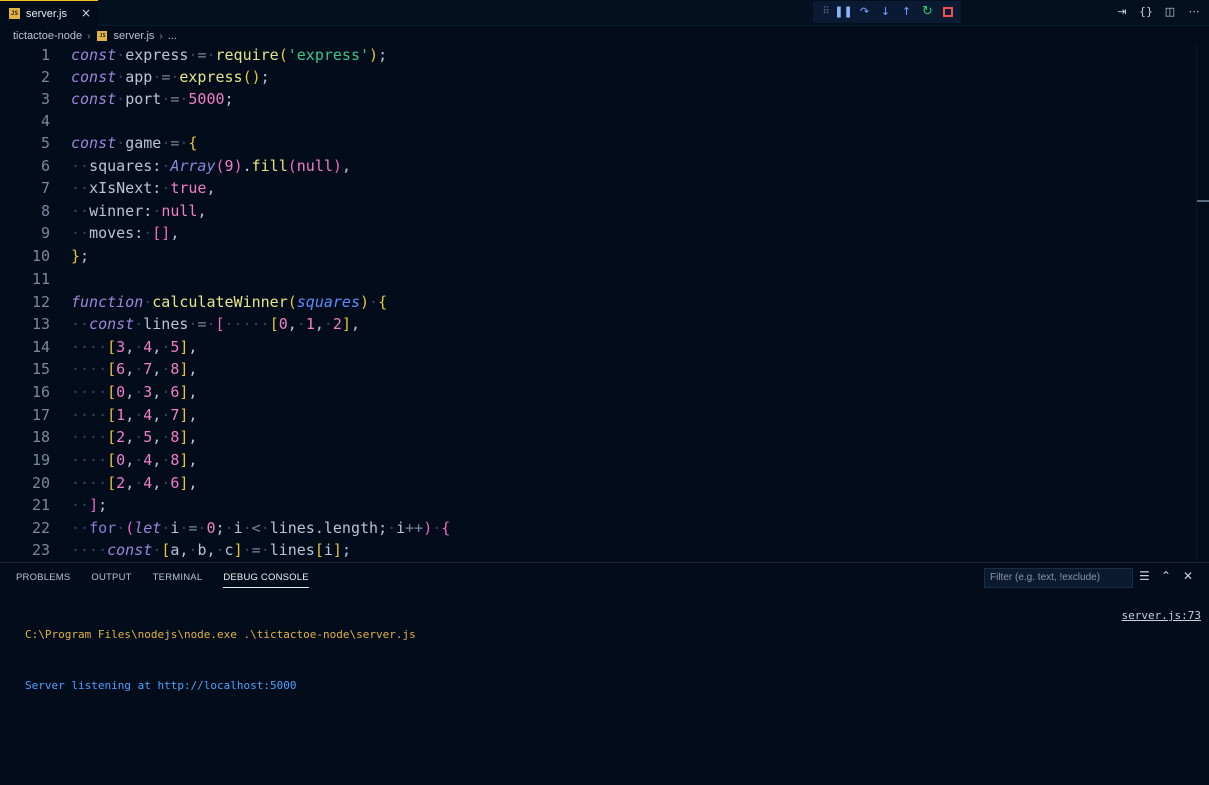 This screenshot has width=1209, height=785. What do you see at coordinates (178, 580) in the screenshot?
I see `tab-terminal: TERMINAL` at bounding box center [178, 580].